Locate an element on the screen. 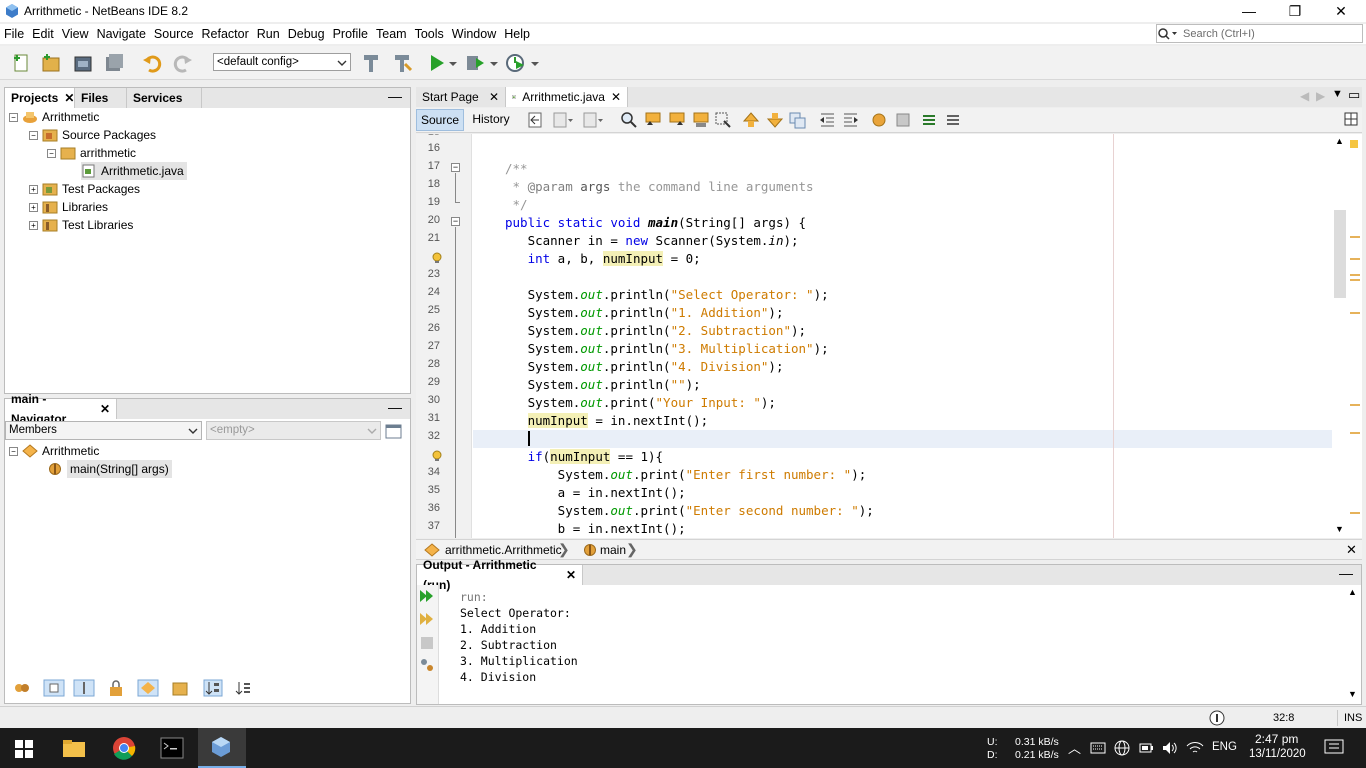  tree-item-project: − Arrithmetic is located at coordinates (54, 117).